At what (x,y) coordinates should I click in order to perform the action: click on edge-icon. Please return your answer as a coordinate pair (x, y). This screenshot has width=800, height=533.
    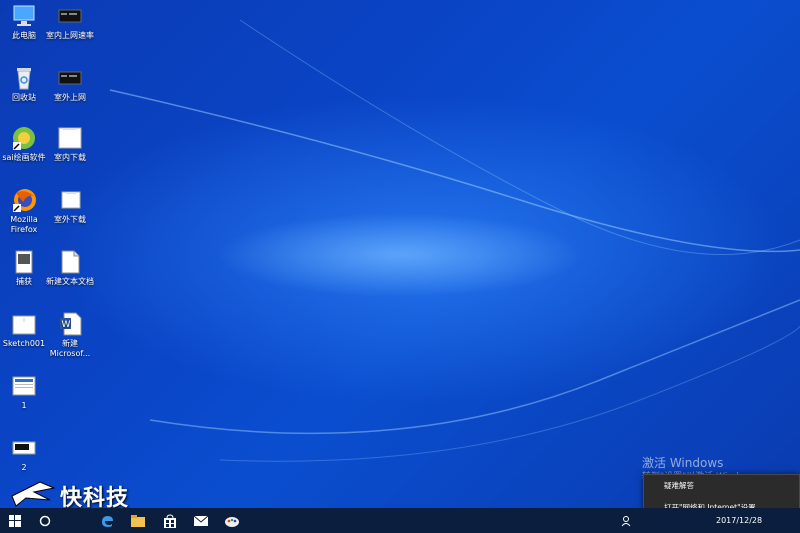
    Looking at the image, I should click on (107, 521).